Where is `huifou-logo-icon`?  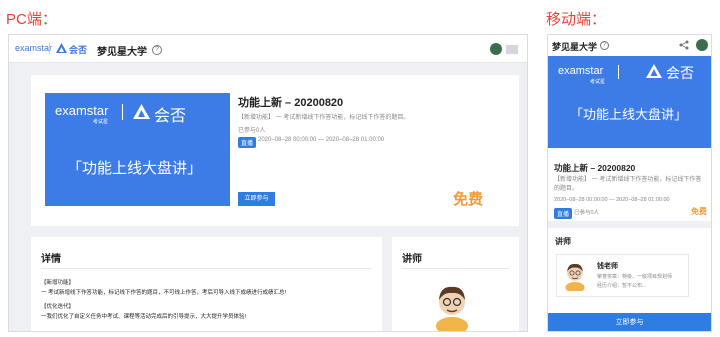
huifou-logo-icon is located at coordinates (61, 48).